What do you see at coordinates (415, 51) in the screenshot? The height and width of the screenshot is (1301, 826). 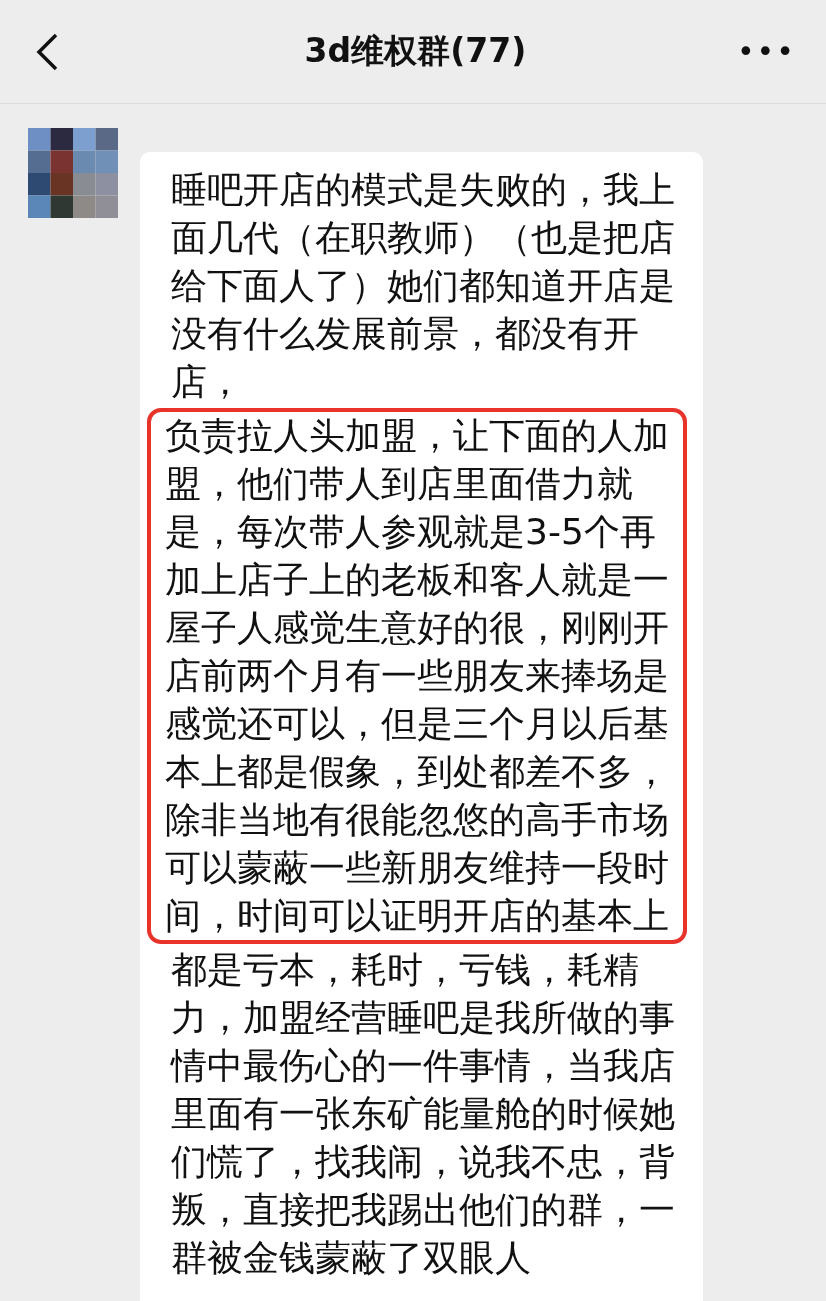 I see `chat-title: 3d维权群(77)` at bounding box center [415, 51].